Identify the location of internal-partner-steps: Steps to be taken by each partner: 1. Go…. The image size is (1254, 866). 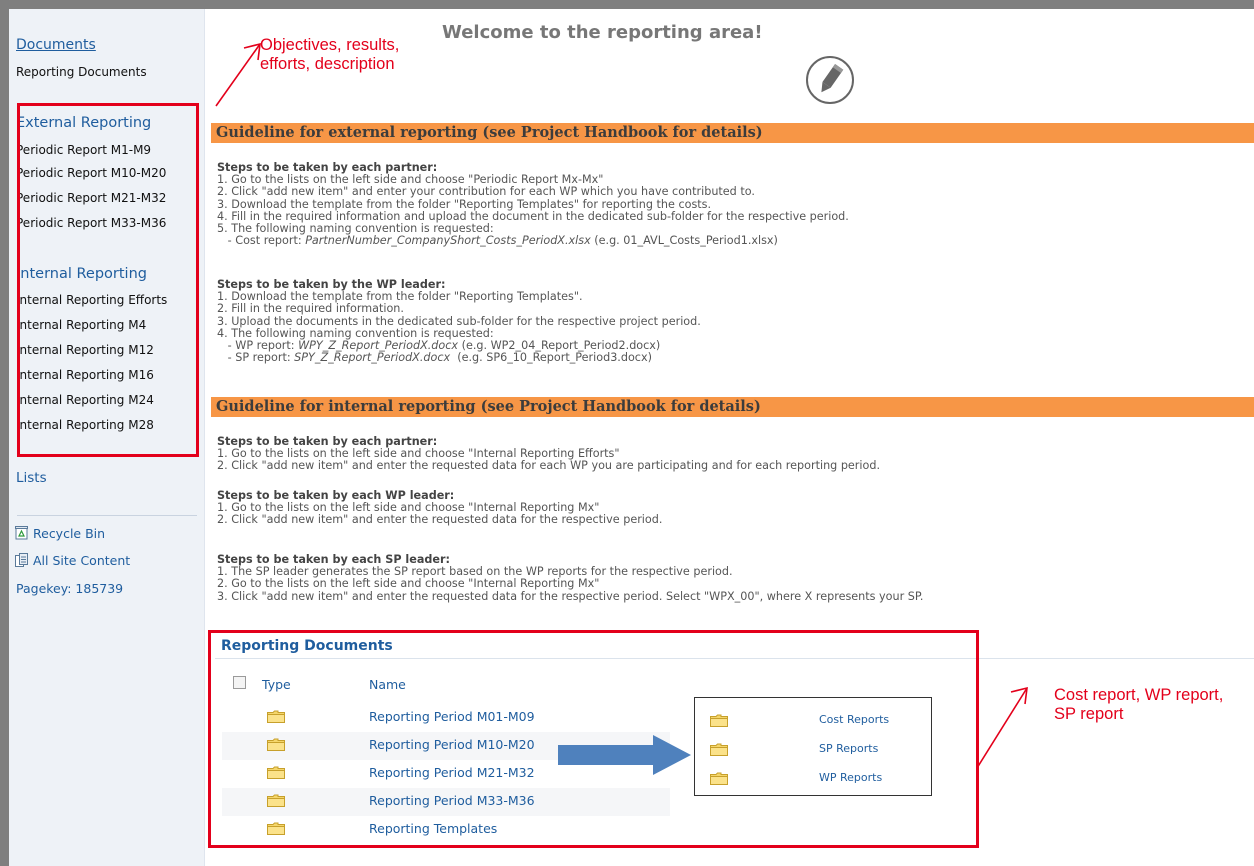
(549, 454).